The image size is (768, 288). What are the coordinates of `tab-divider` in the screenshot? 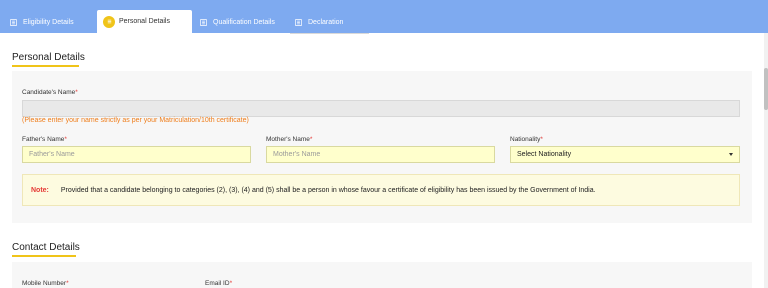 It's located at (329, 33).